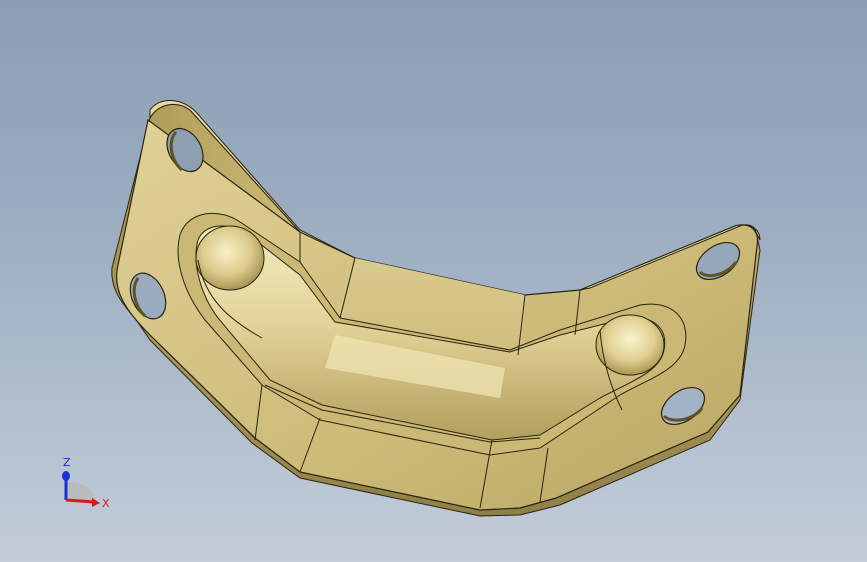  Describe the element at coordinates (96, 502) in the screenshot. I see `x-axis-arrow-icon` at that location.